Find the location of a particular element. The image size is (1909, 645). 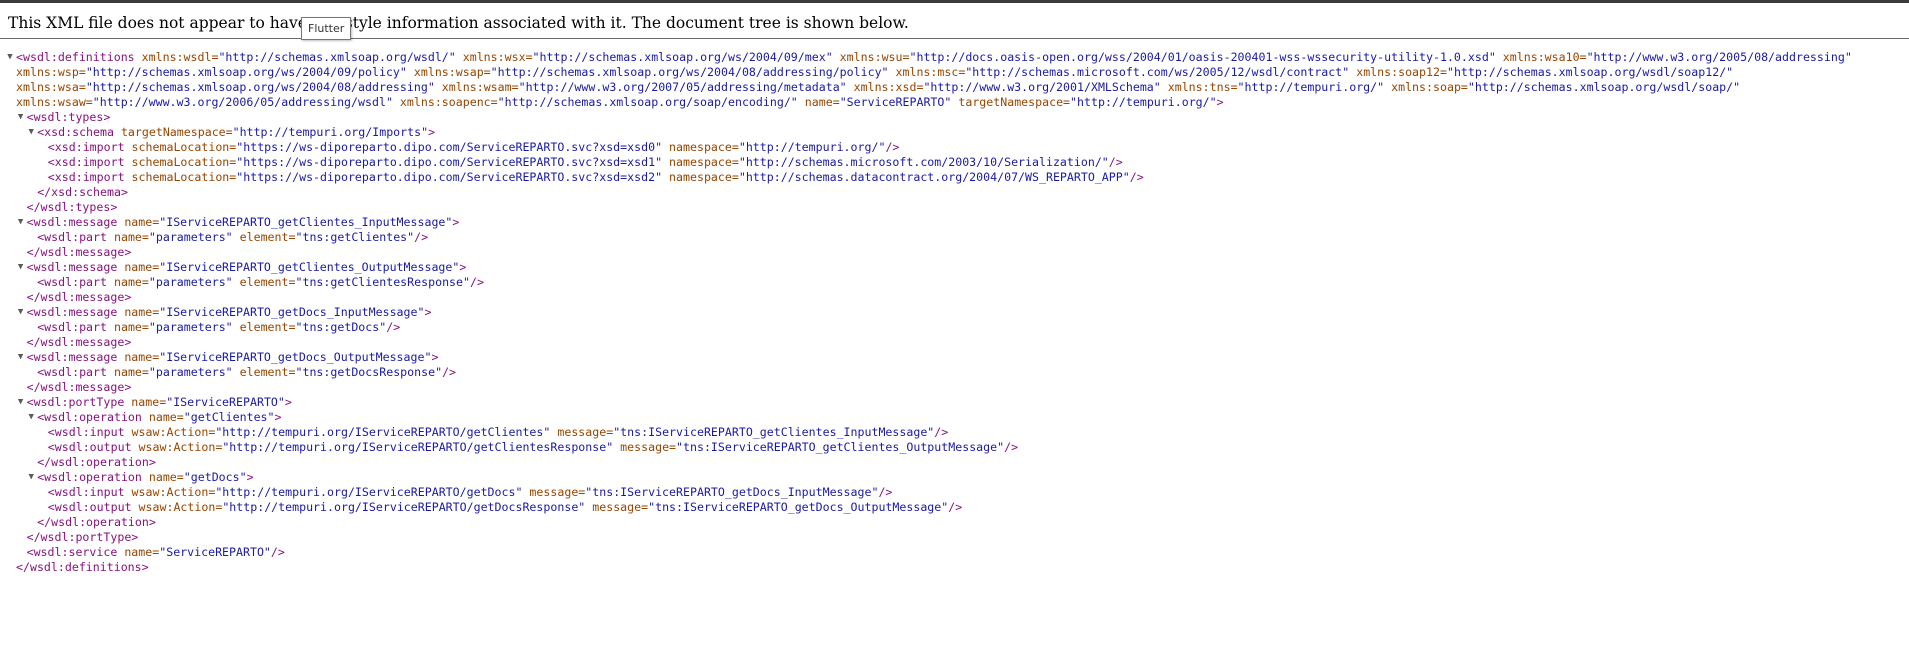

xml-tag: </wsdl:definitions> is located at coordinates (82, 567).